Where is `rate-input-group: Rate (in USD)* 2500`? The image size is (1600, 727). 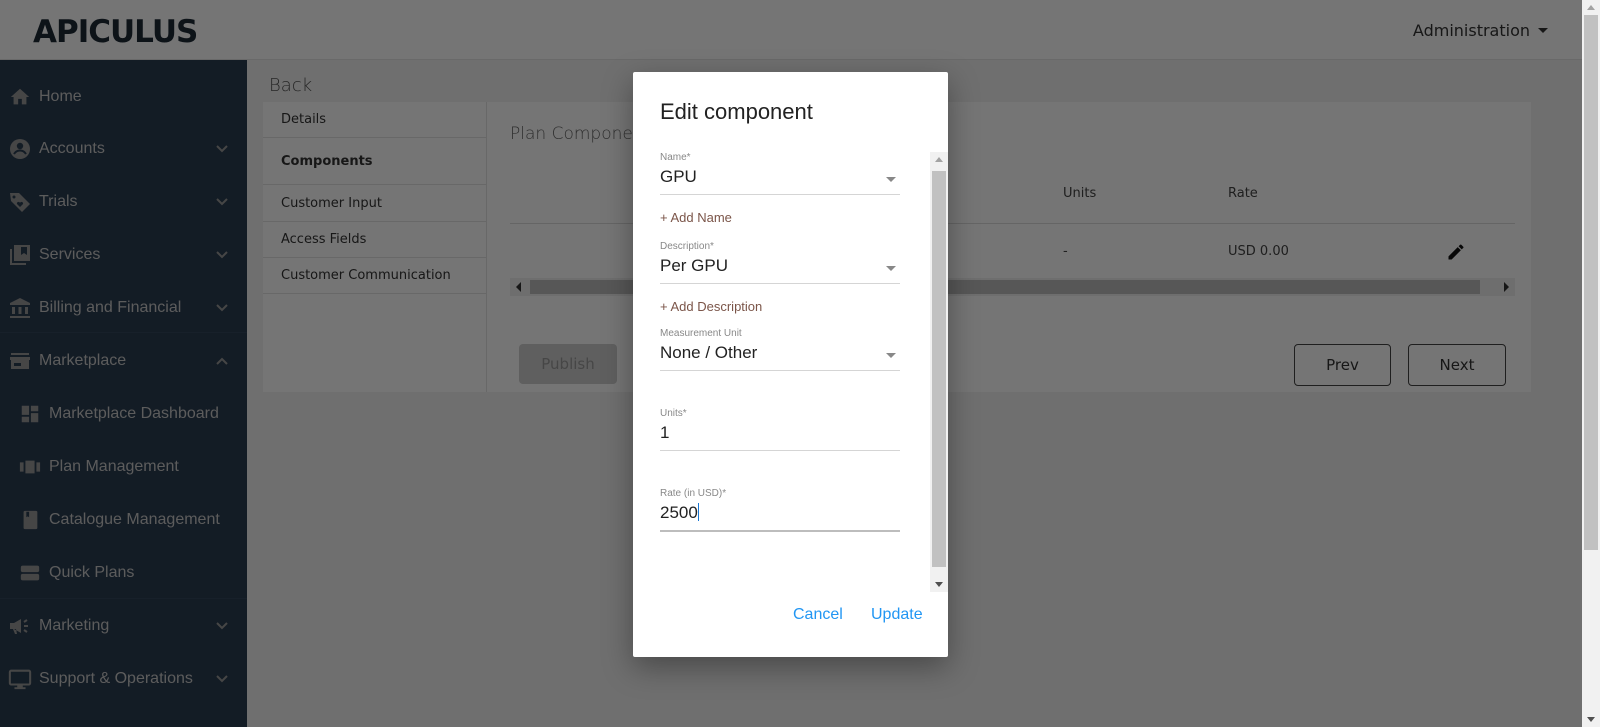
rate-input-group: Rate (in USD)* 2500 is located at coordinates (780, 510).